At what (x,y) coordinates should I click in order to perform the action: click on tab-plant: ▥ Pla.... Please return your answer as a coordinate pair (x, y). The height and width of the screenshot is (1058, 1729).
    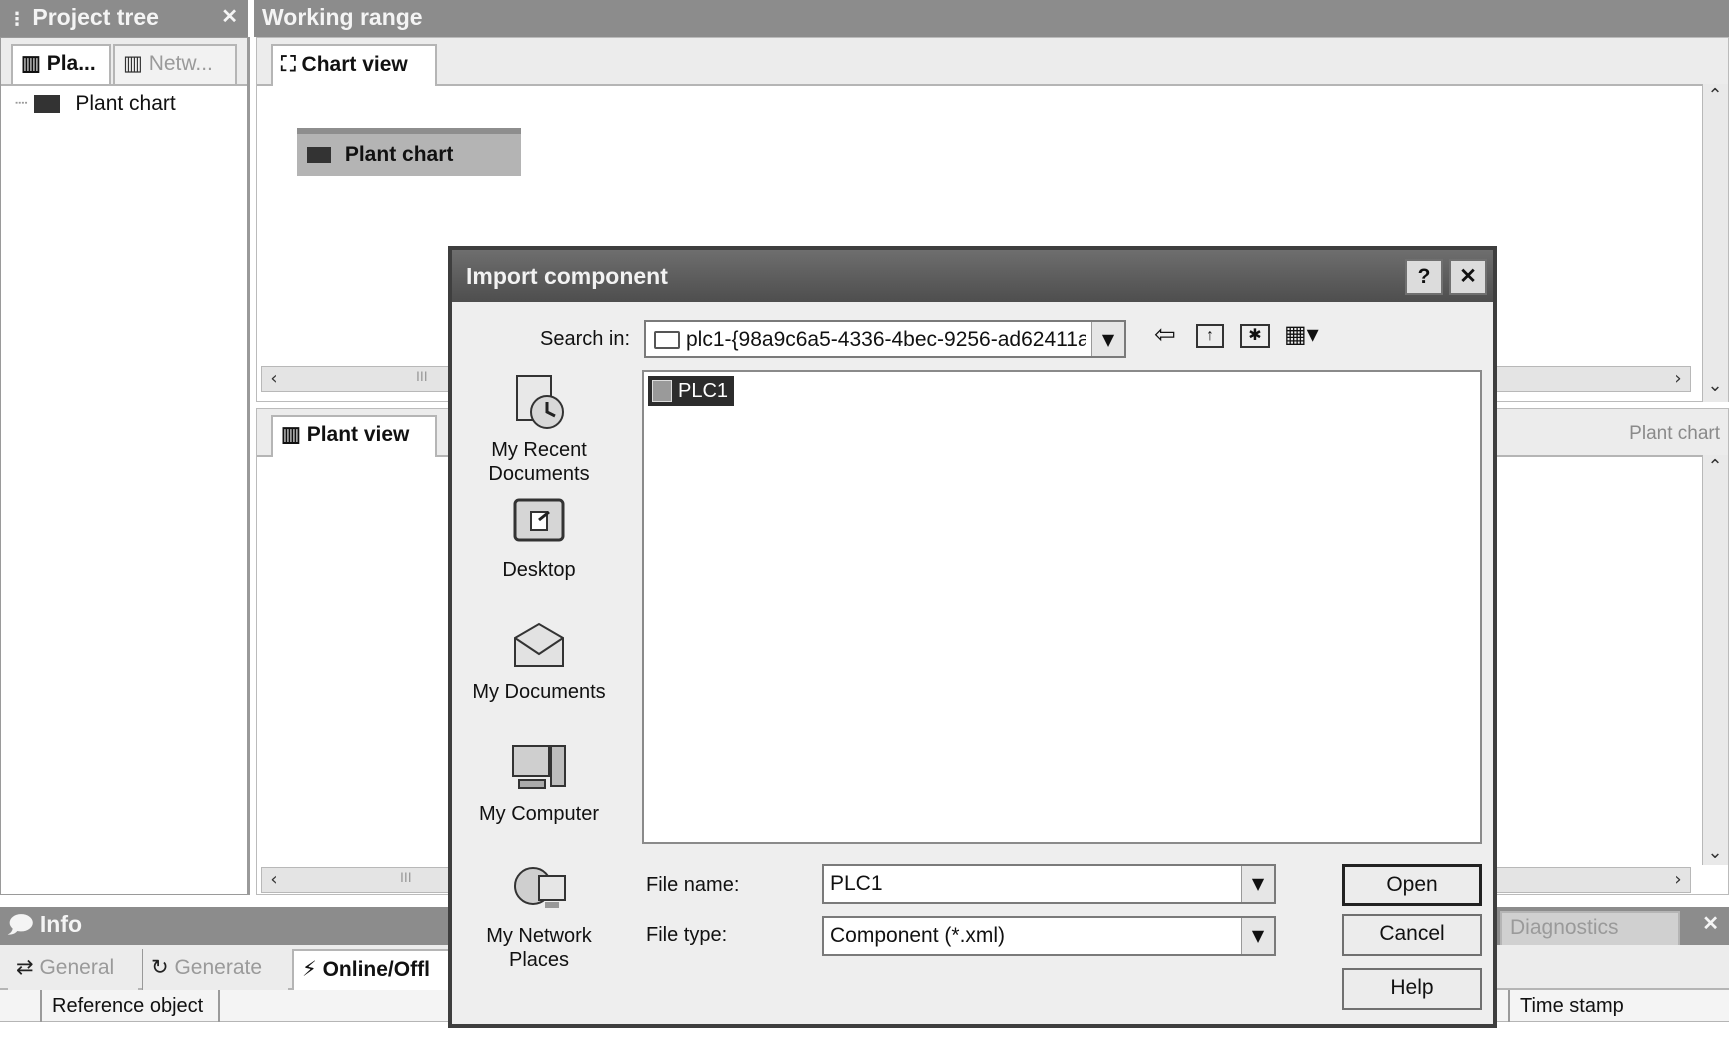
    Looking at the image, I should click on (61, 64).